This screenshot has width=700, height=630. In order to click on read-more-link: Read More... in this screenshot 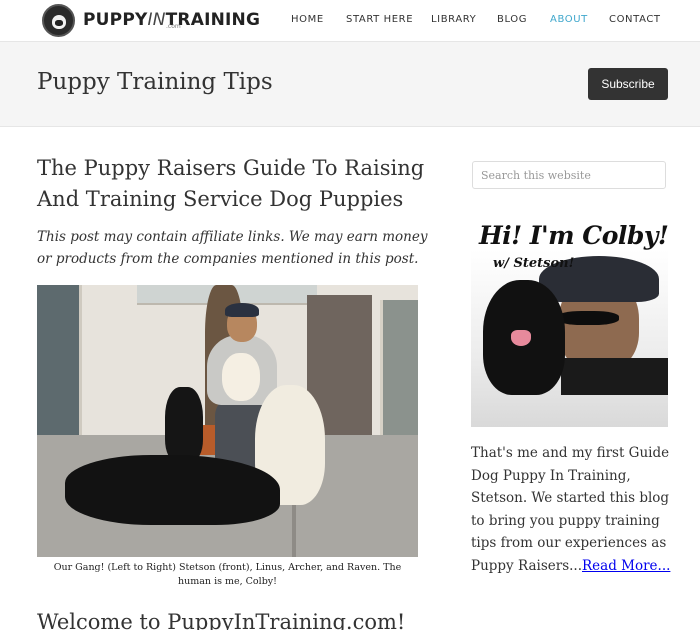, I will do `click(626, 566)`.